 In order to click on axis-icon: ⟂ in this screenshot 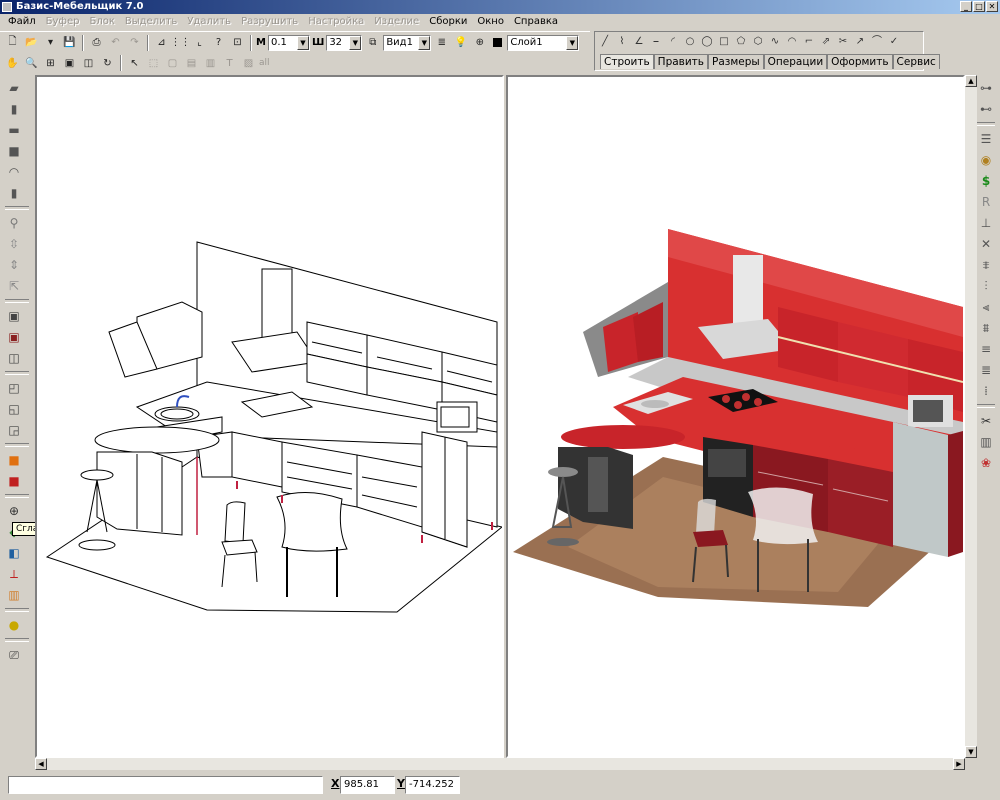, I will do `click(14, 574)`.